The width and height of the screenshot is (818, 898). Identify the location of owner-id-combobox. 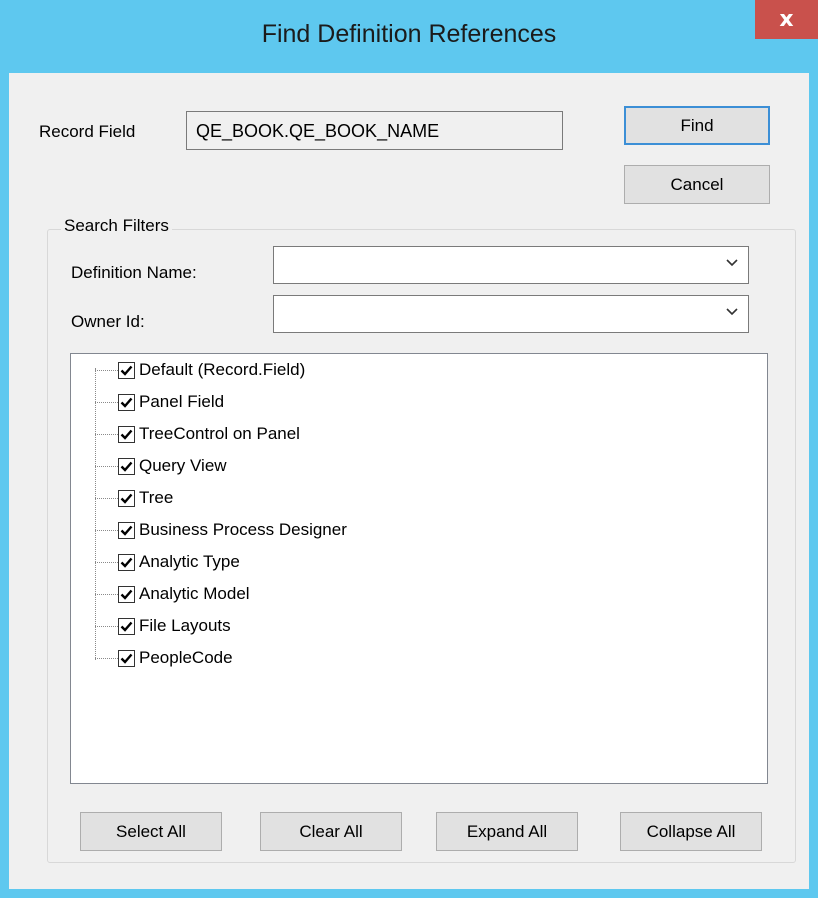
(511, 314).